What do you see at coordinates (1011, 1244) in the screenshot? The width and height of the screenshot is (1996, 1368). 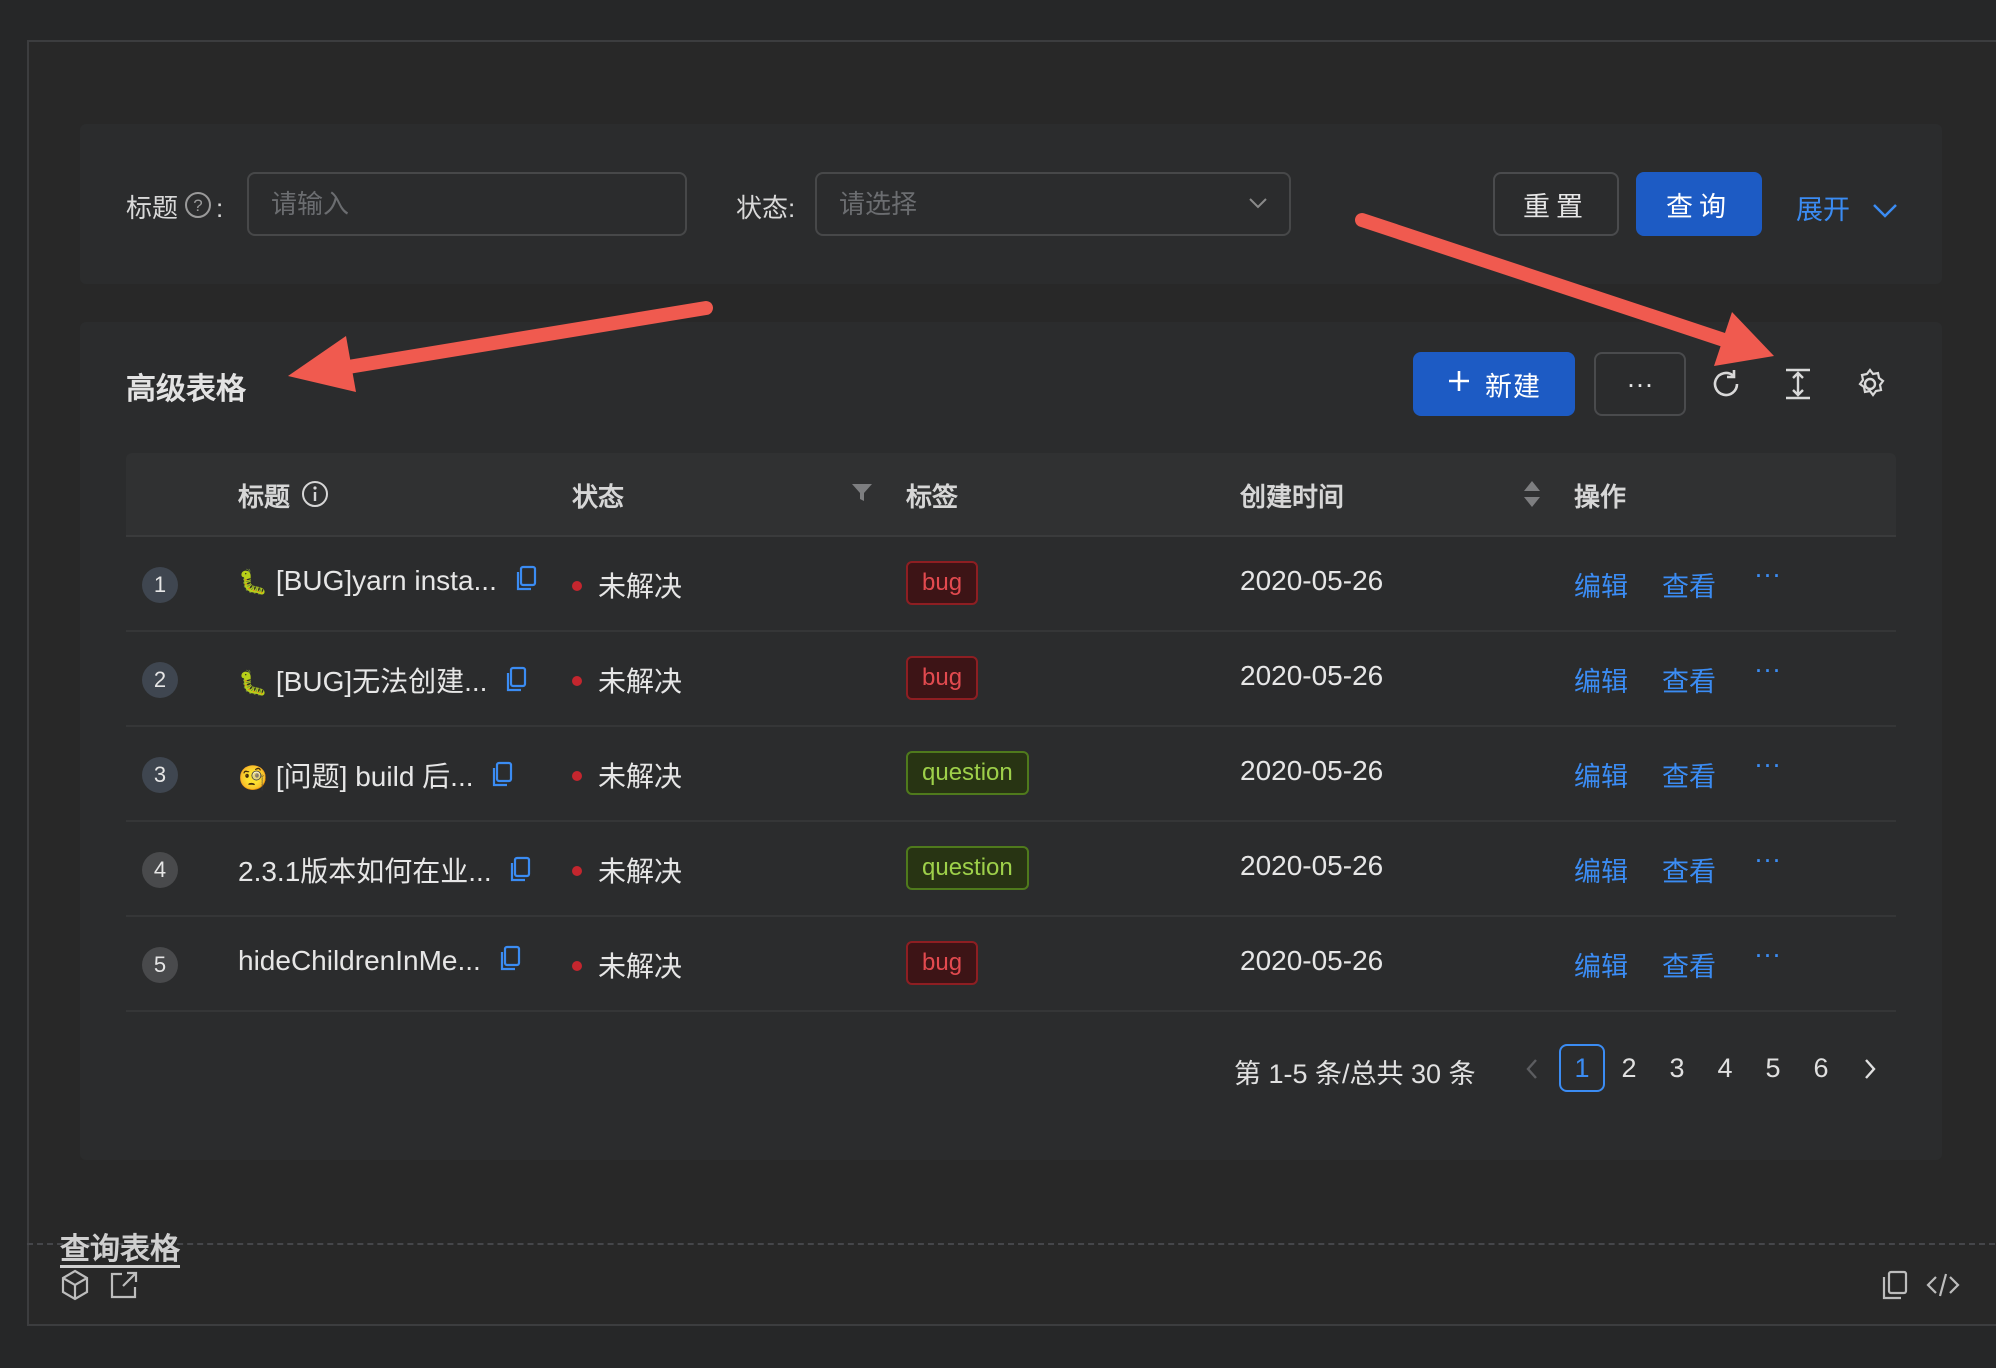 I see `divider` at bounding box center [1011, 1244].